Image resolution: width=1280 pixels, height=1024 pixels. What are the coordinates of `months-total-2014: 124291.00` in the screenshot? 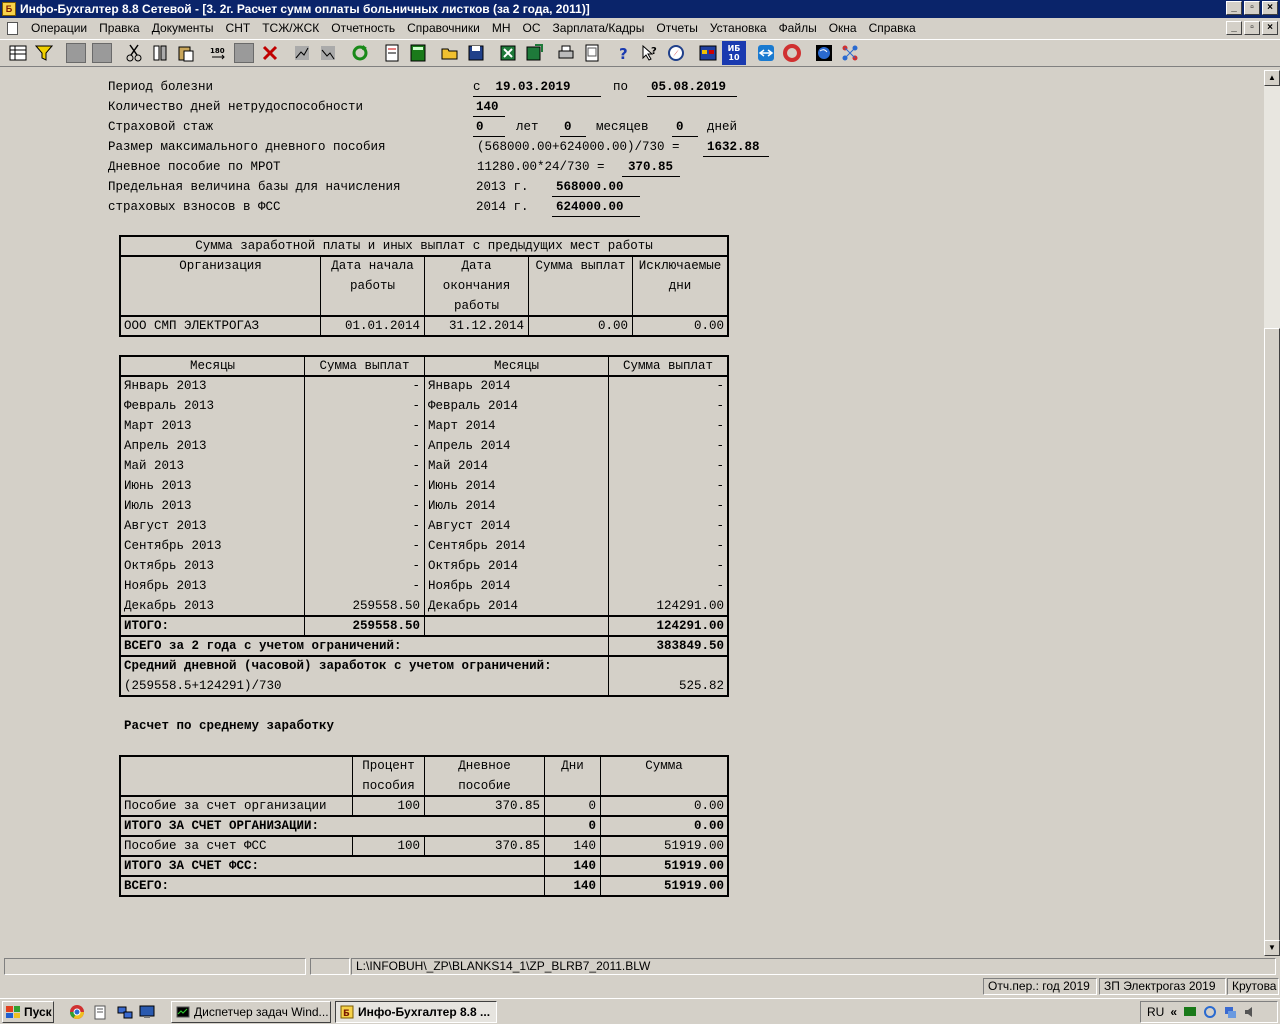 It's located at (690, 626).